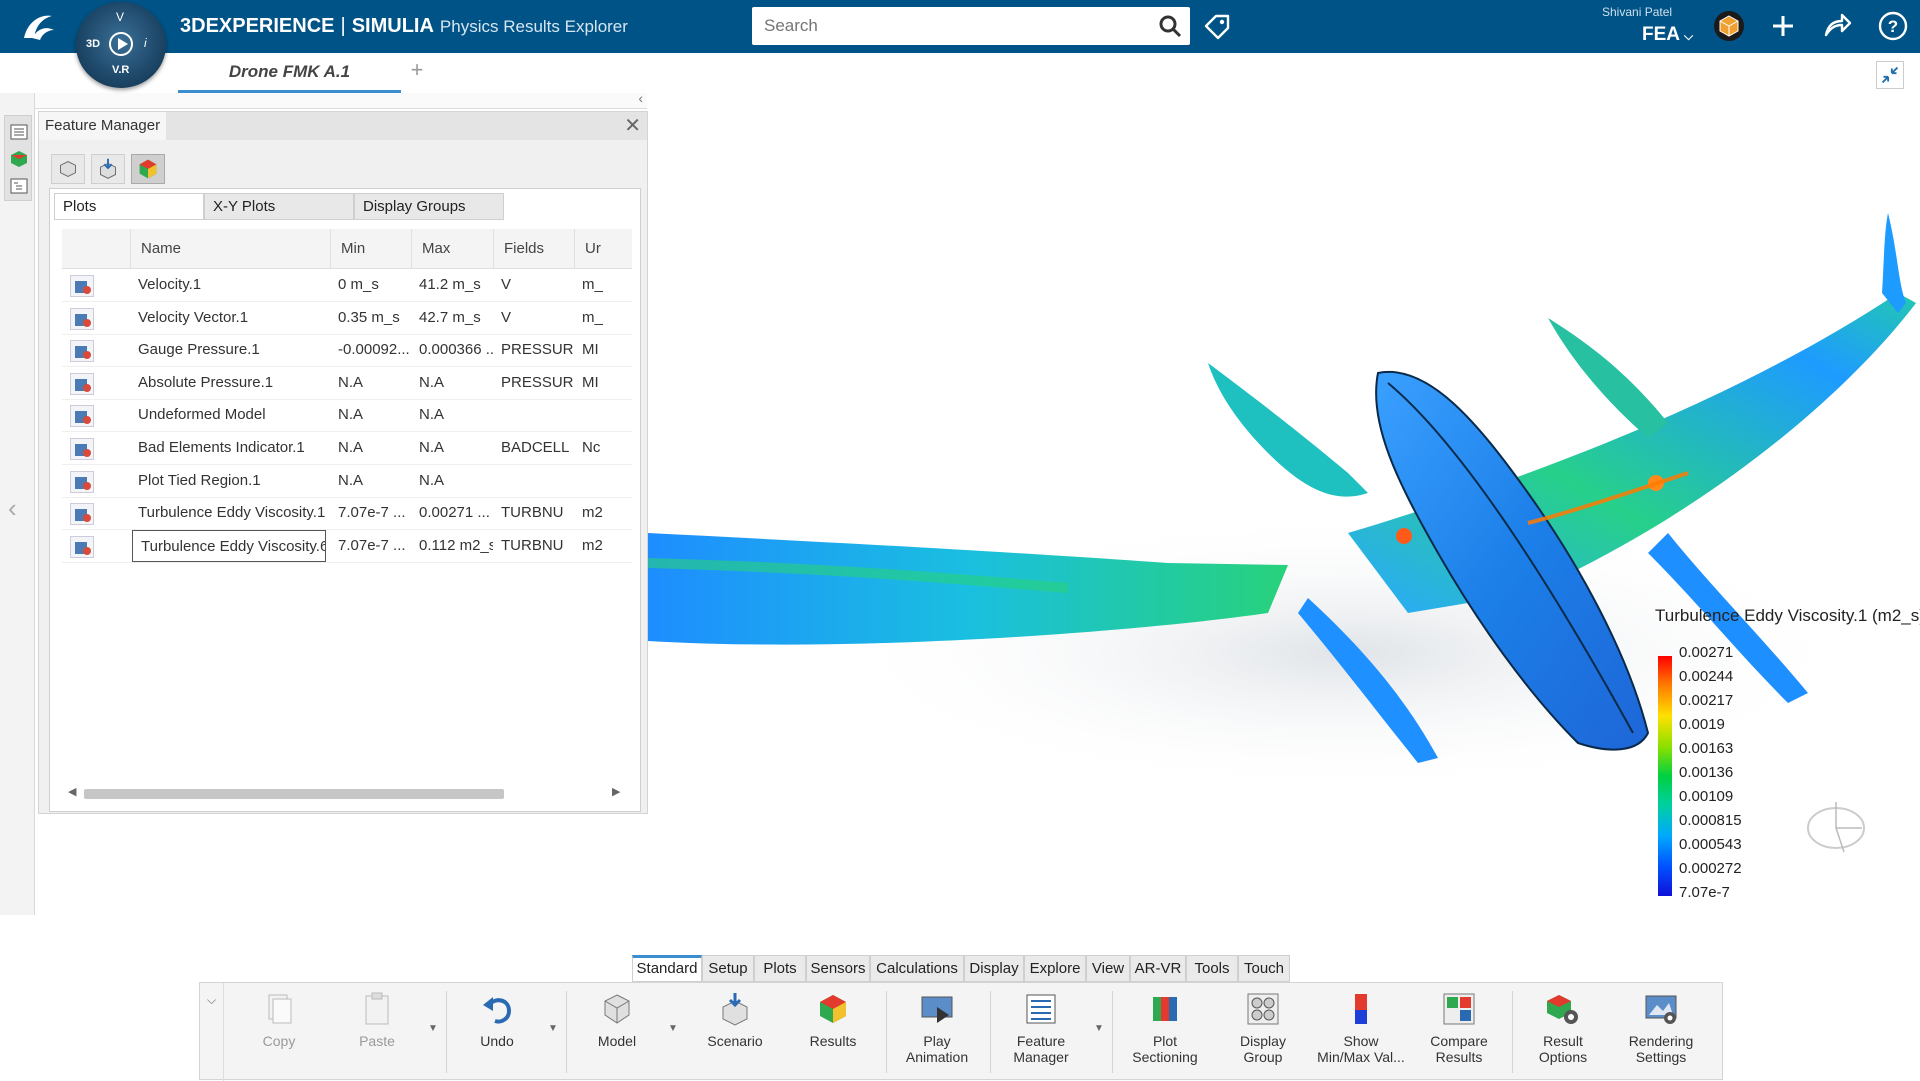 This screenshot has height=1081, width=1920. What do you see at coordinates (617, 1020) in the screenshot?
I see `model-button: Model` at bounding box center [617, 1020].